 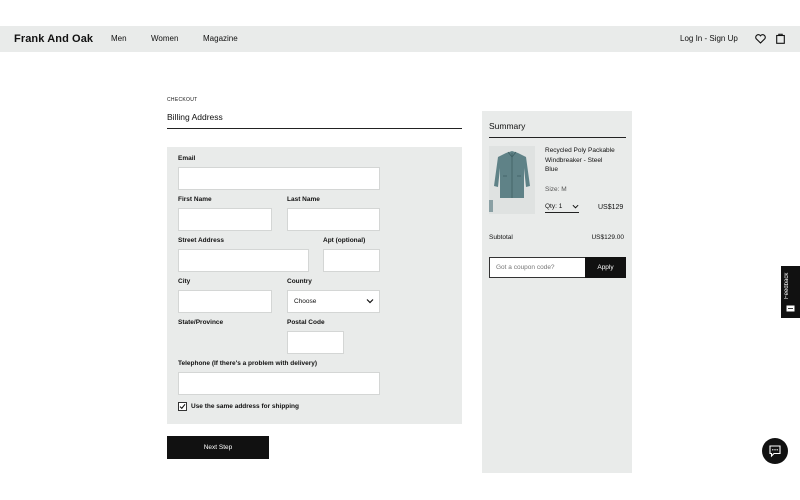 I want to click on title-divider, so click(x=314, y=128).